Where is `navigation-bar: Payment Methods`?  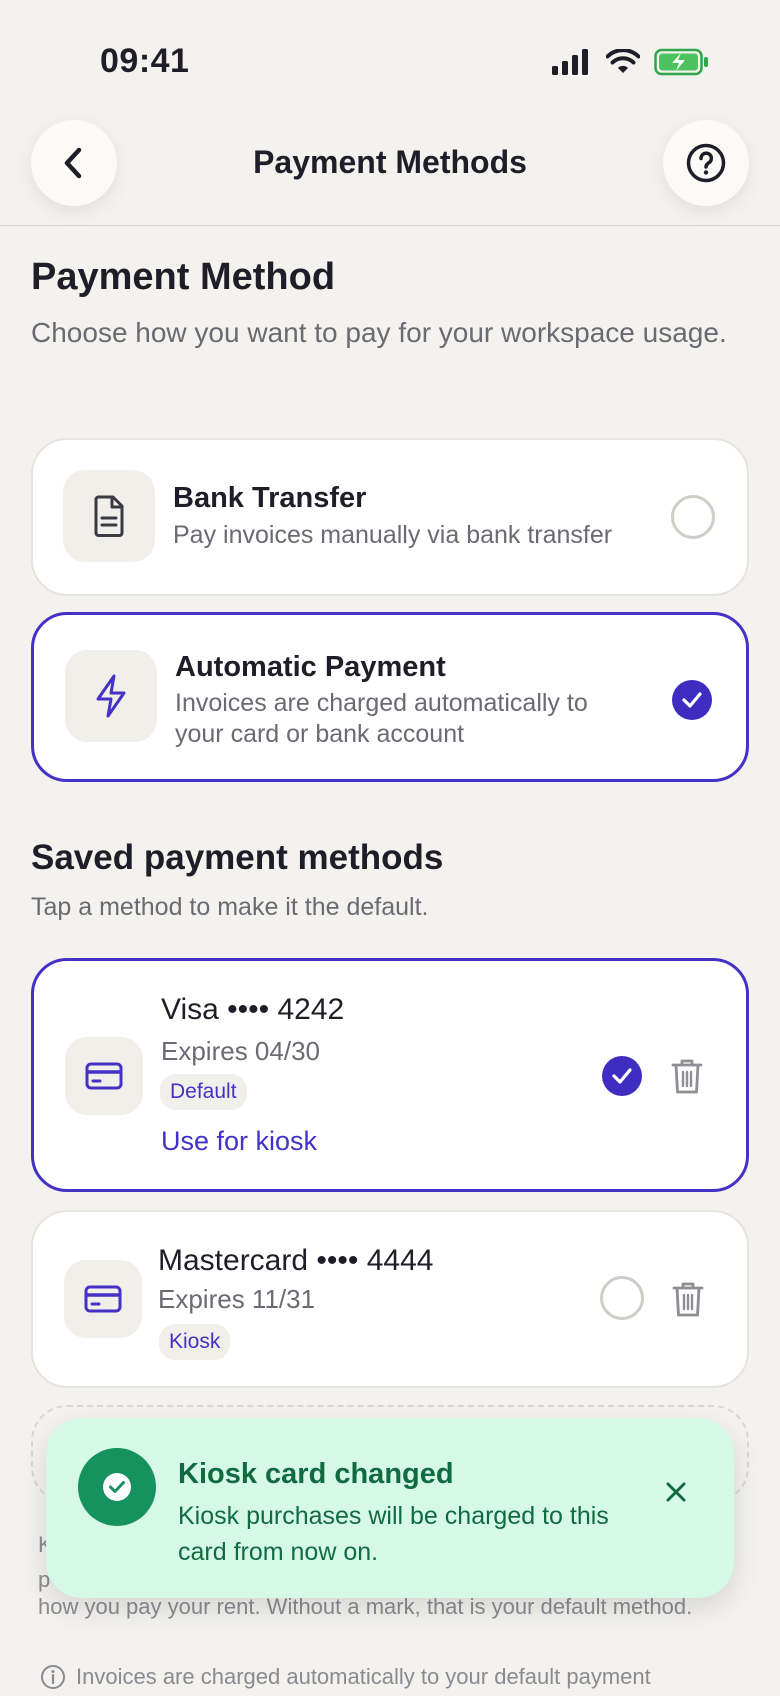 navigation-bar: Payment Methods is located at coordinates (390, 168).